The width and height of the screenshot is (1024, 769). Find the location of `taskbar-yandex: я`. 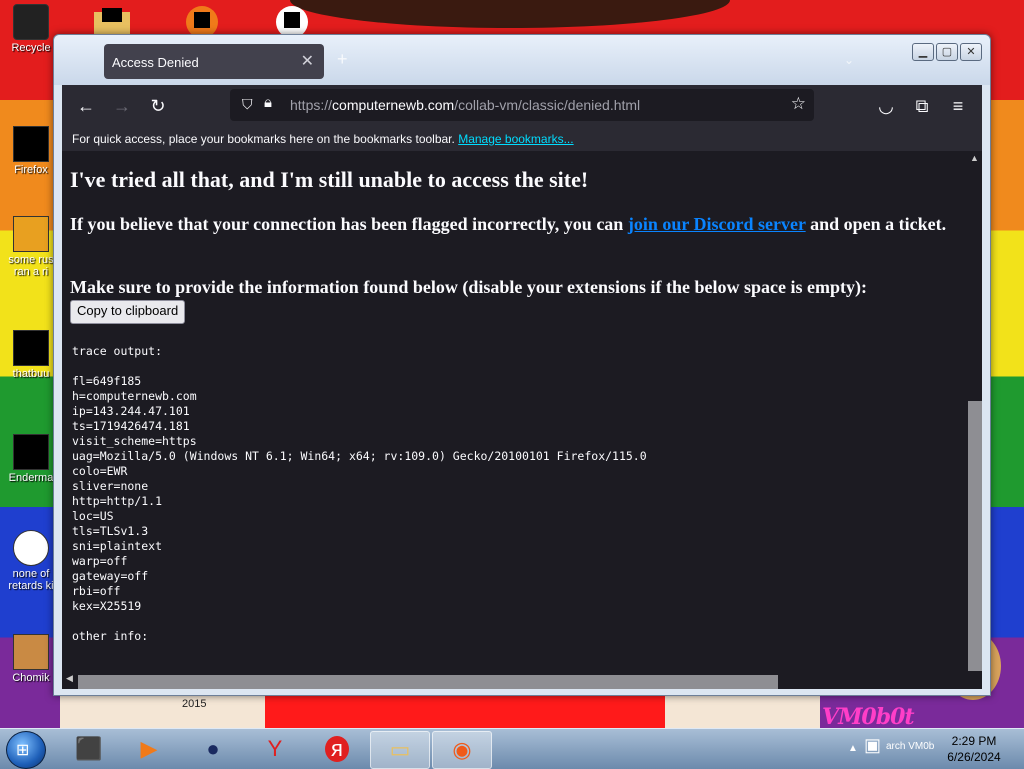

taskbar-yandex: я is located at coordinates (337, 749).